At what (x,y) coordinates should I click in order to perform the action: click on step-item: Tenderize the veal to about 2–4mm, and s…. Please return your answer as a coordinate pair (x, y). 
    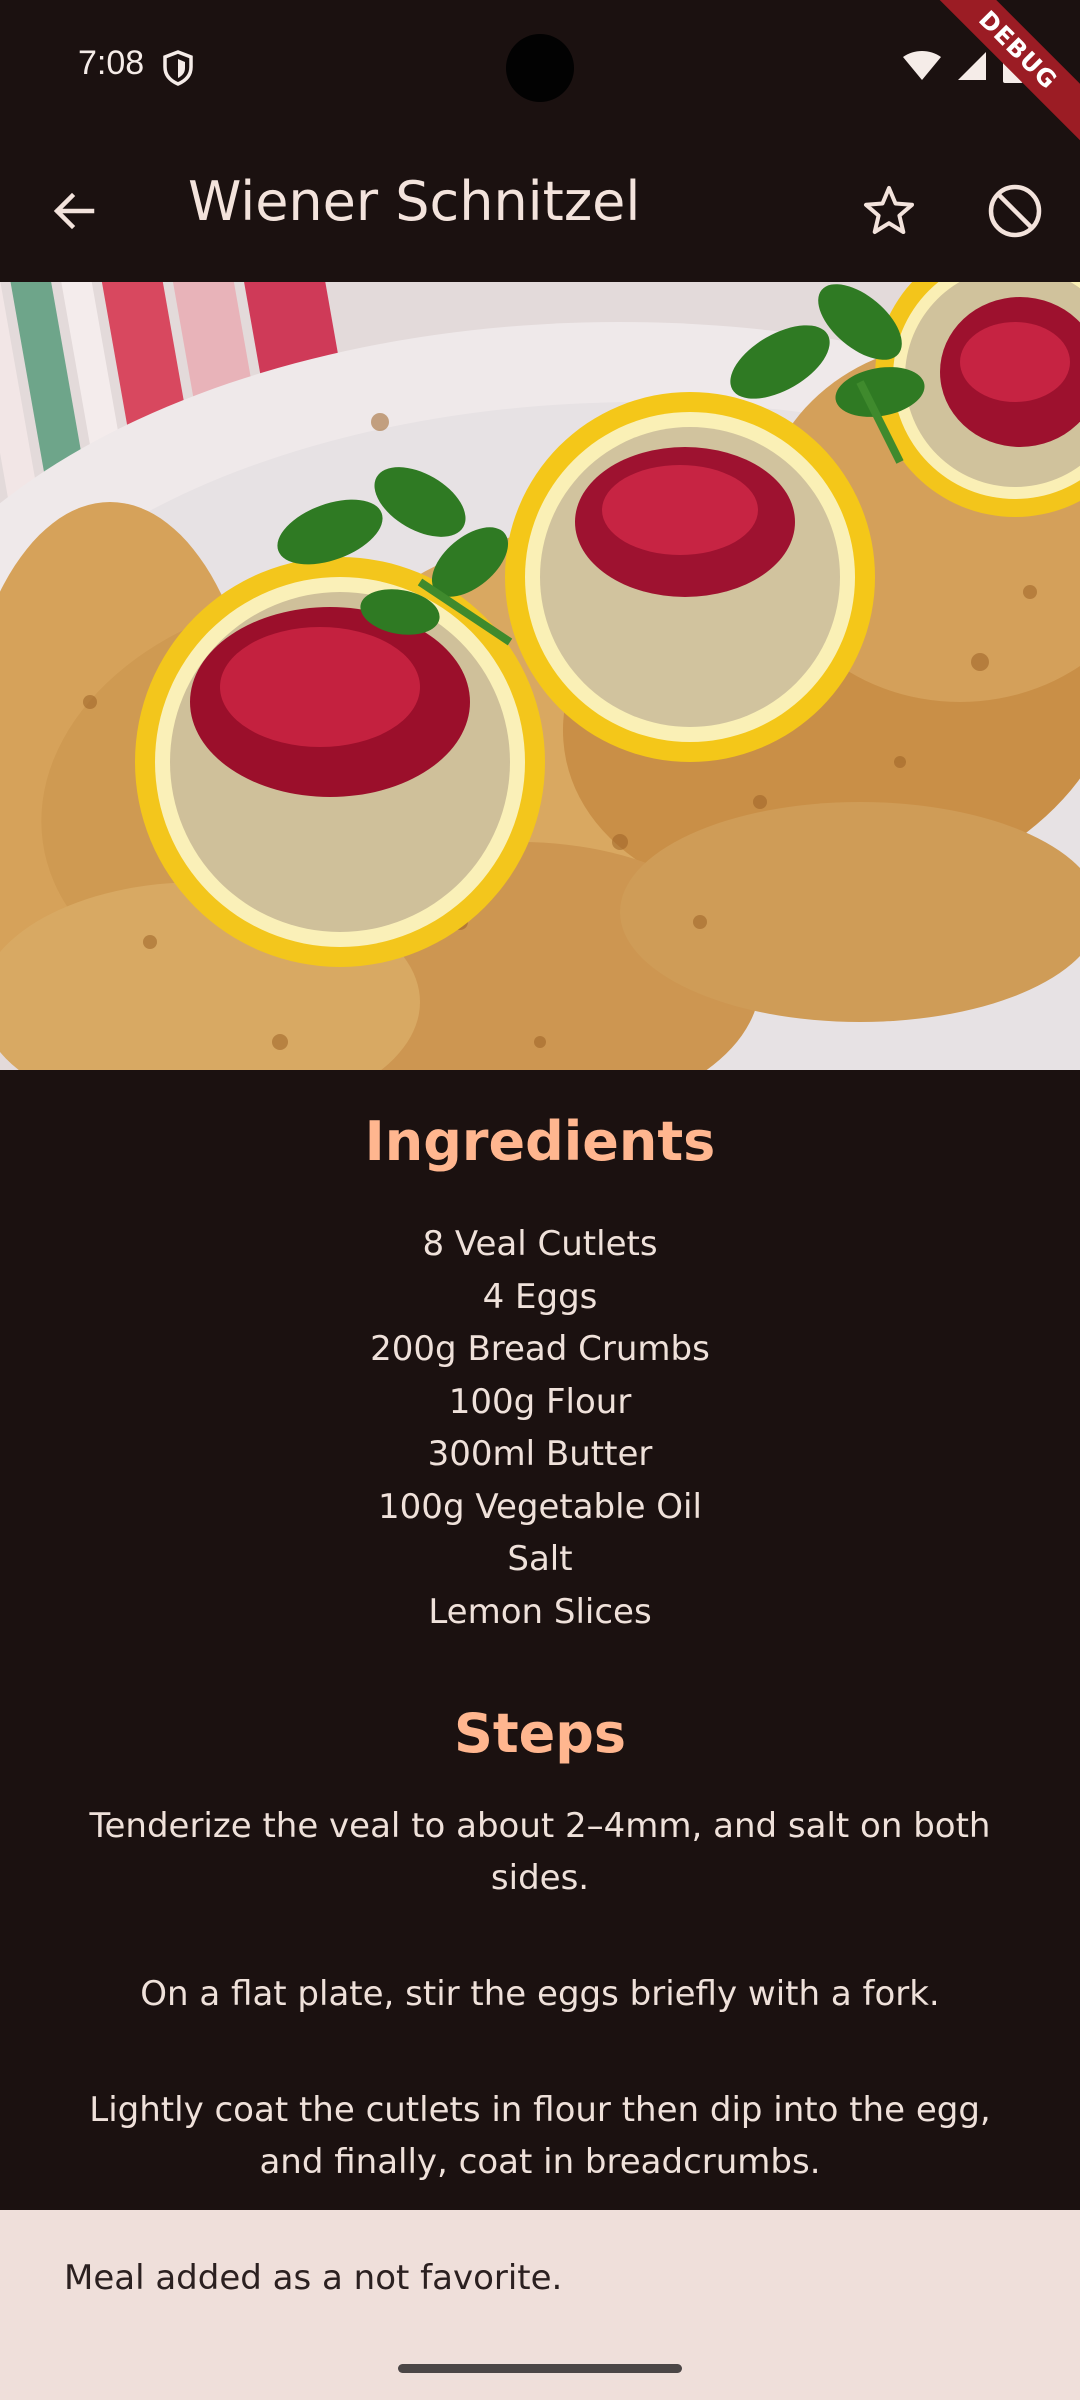
    Looking at the image, I should click on (540, 1852).